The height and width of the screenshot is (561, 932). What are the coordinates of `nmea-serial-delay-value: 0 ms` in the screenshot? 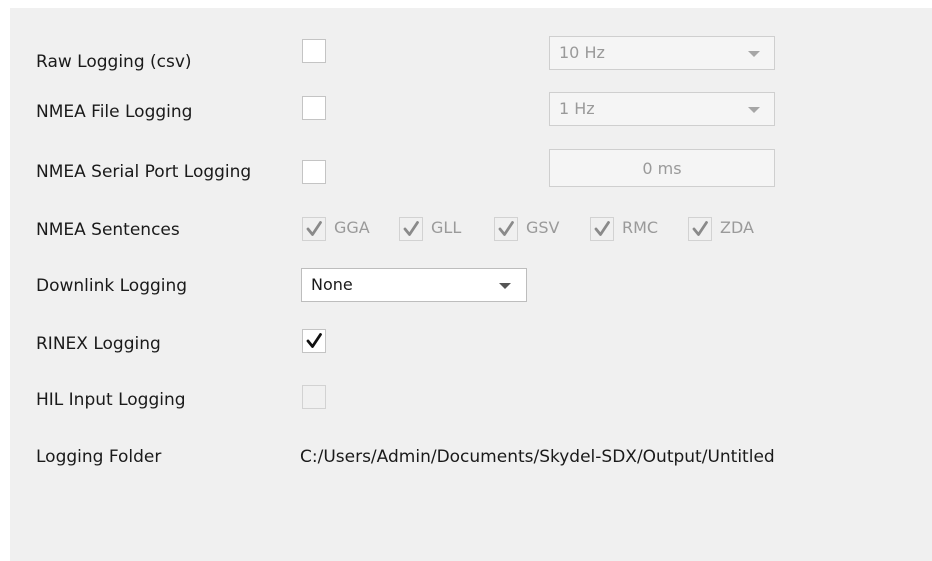 It's located at (662, 168).